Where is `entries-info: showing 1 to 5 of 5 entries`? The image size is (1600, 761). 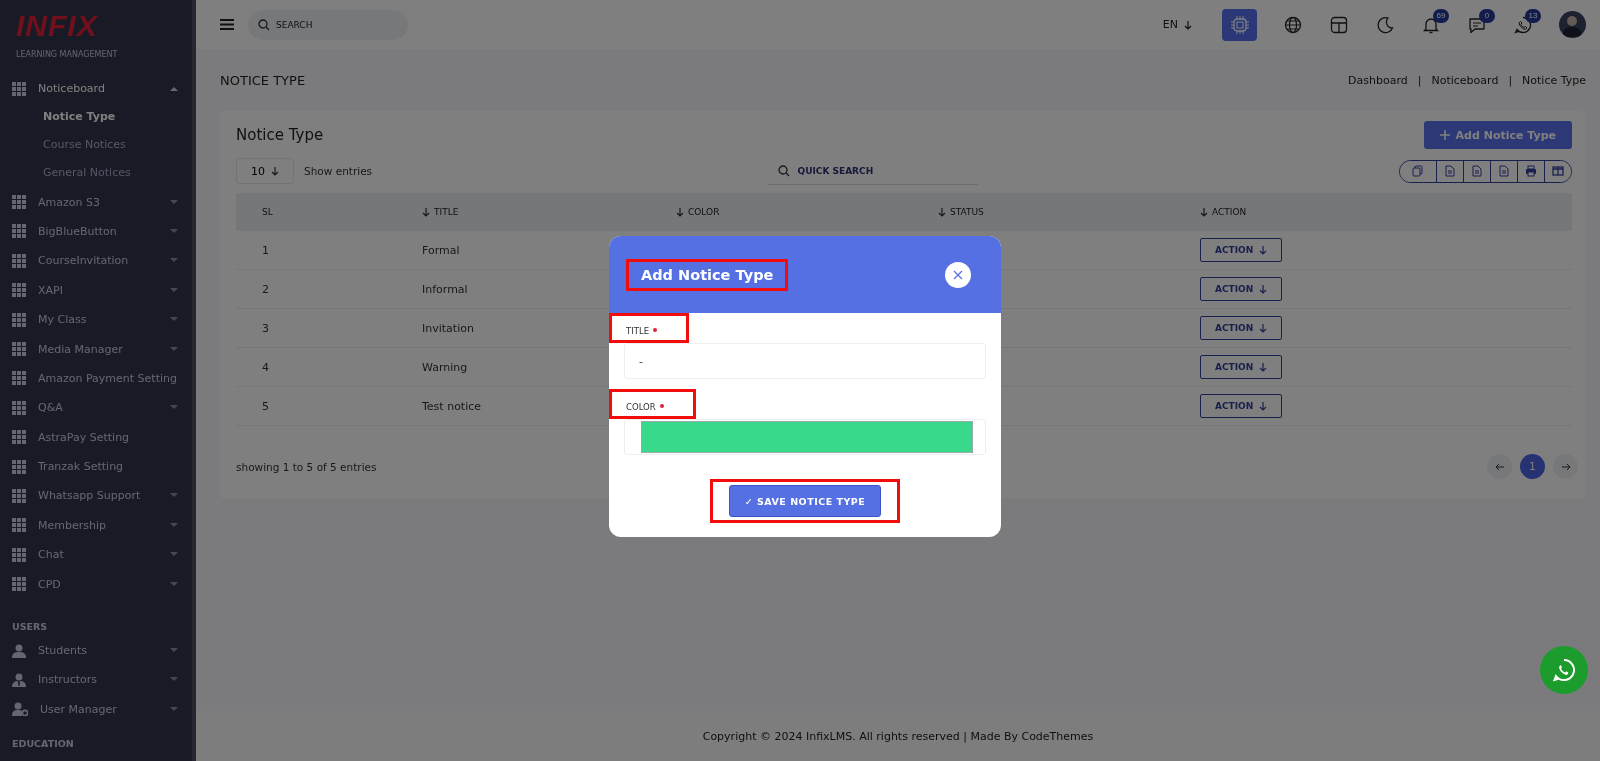
entries-info: showing 1 to 5 of 5 entries is located at coordinates (306, 466).